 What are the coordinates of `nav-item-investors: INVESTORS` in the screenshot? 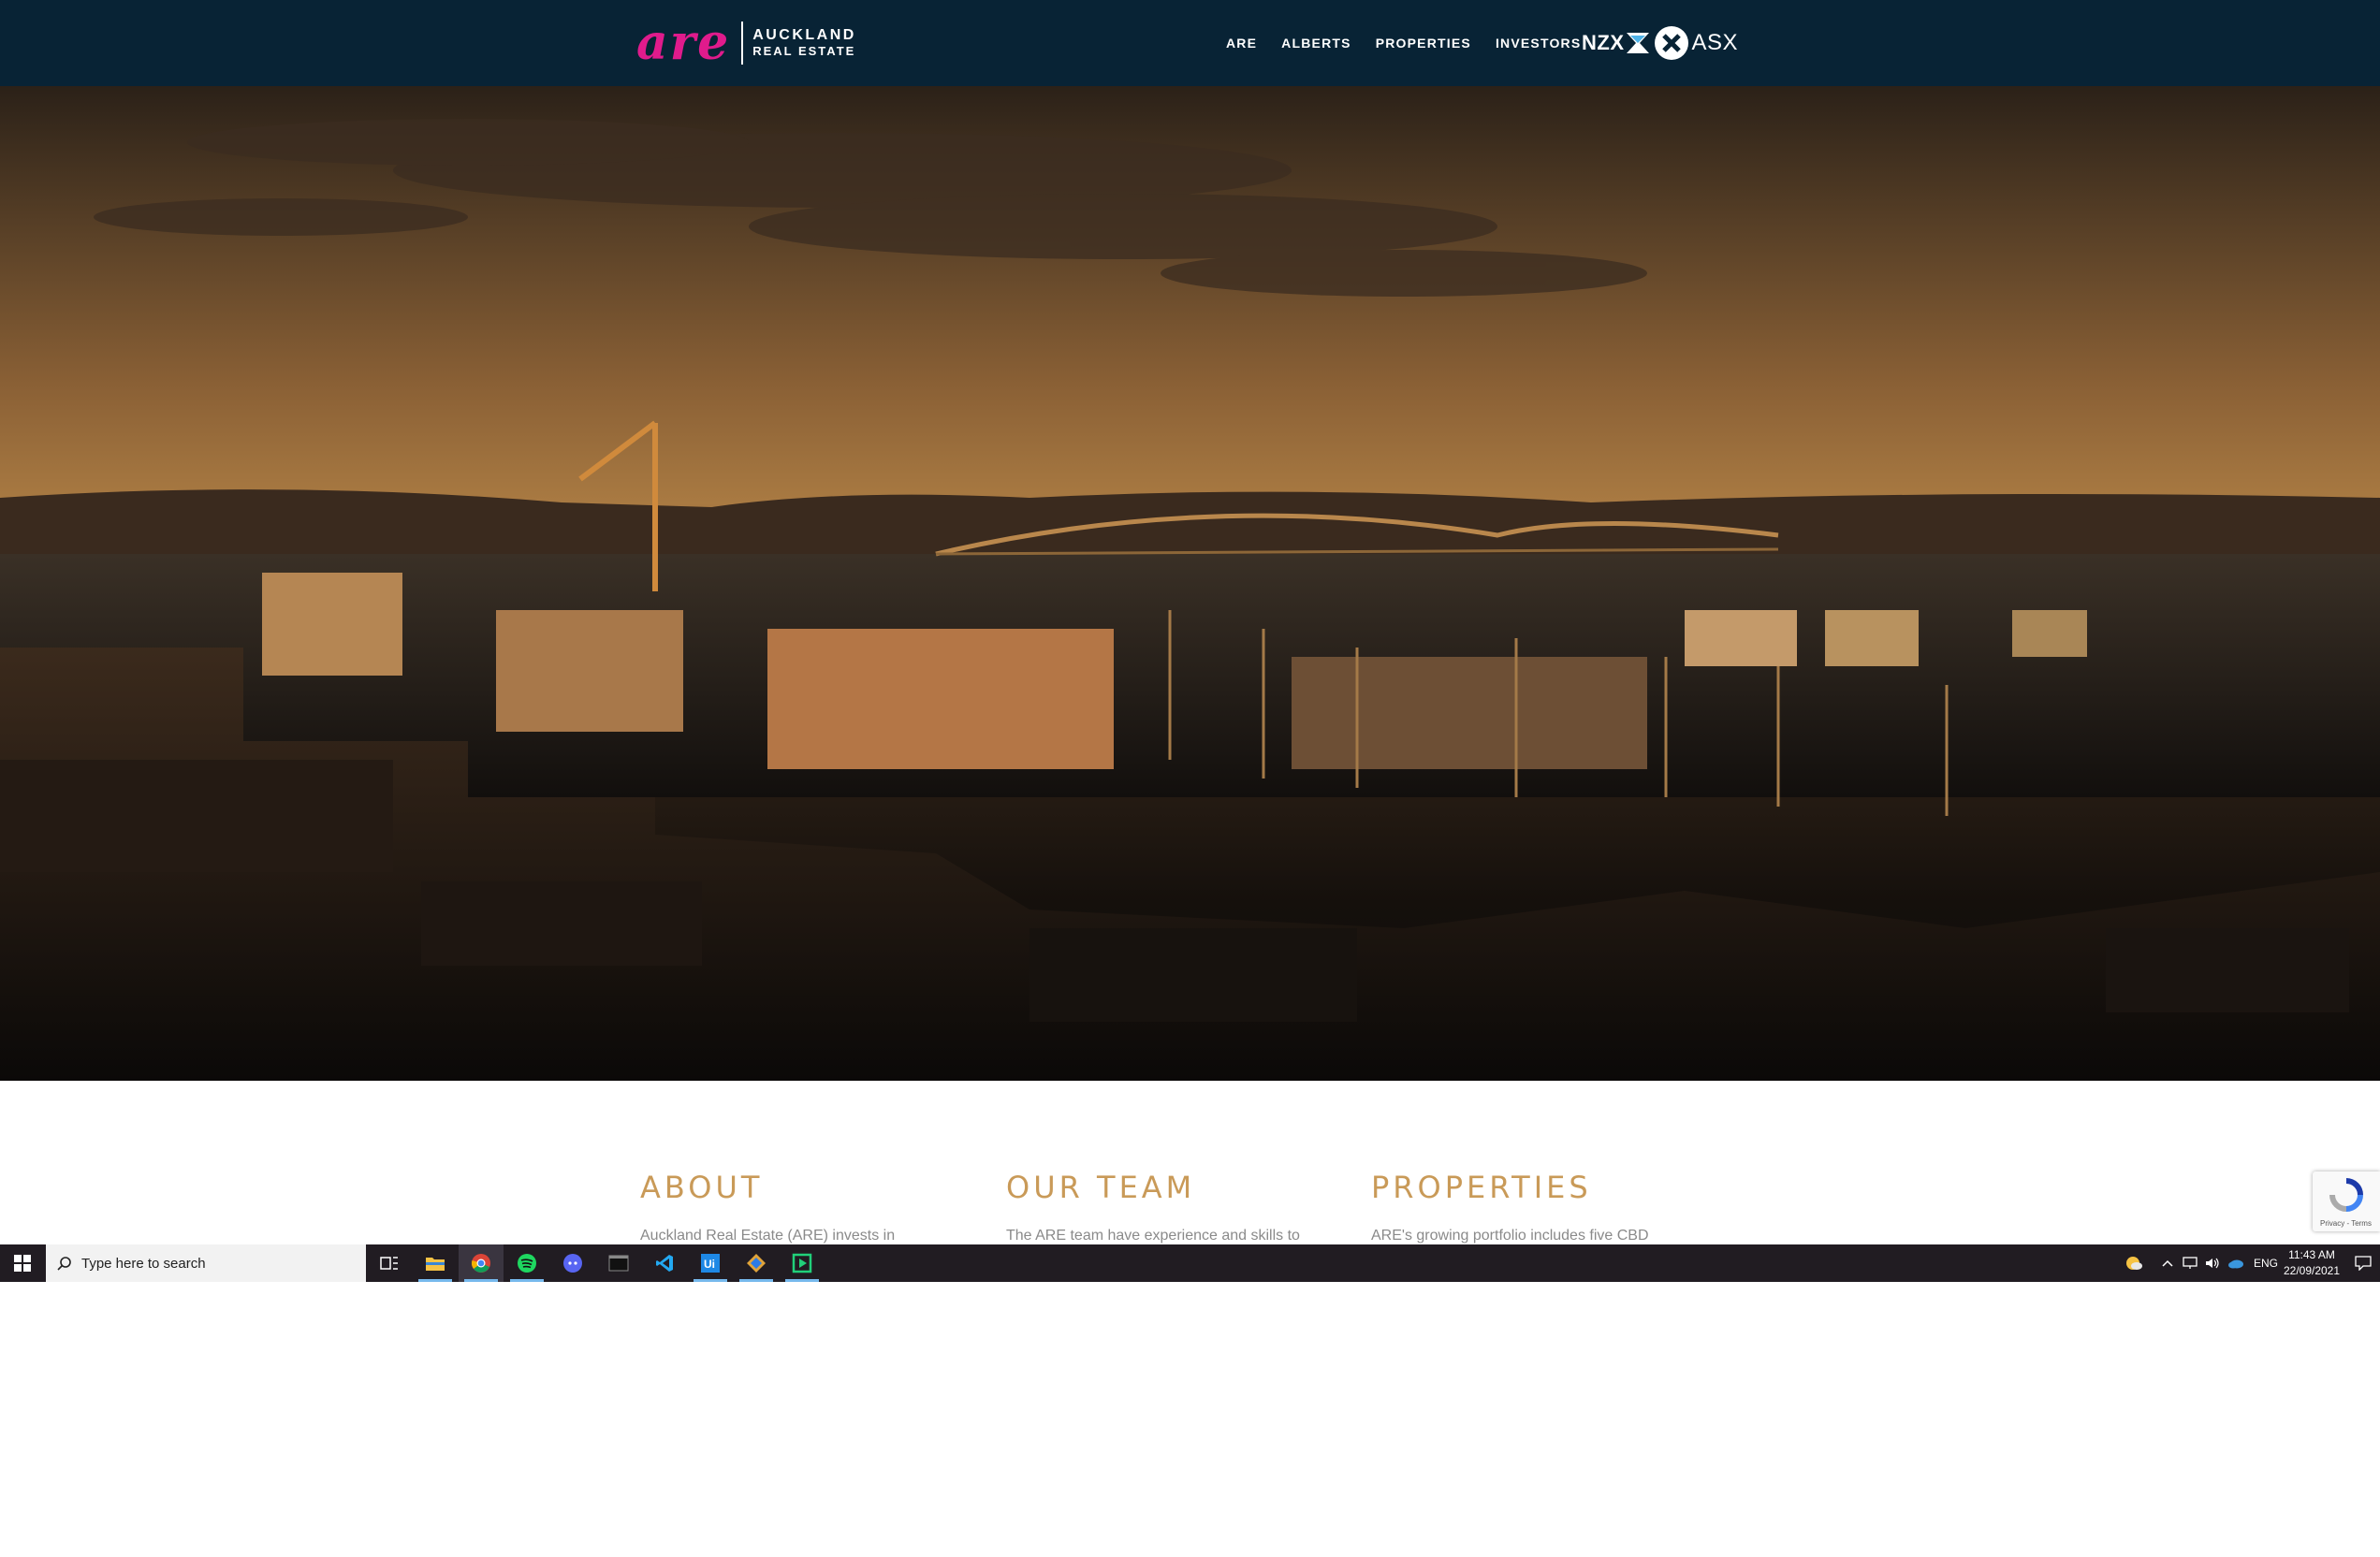 It's located at (1538, 44).